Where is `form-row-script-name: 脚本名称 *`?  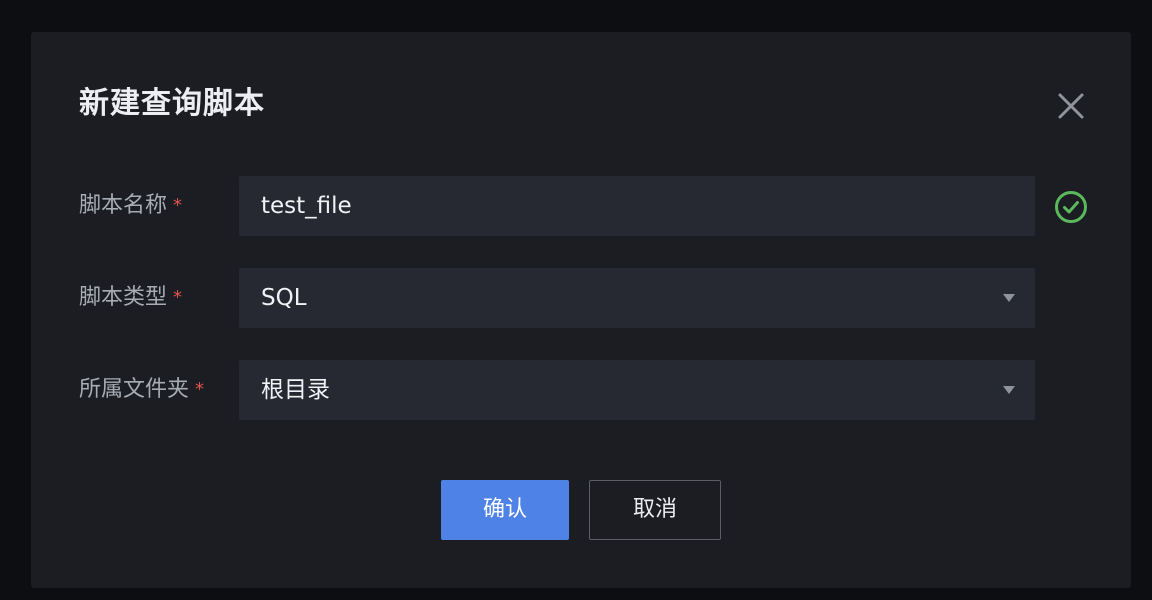
form-row-script-name: 脚本名称 * is located at coordinates (584, 206).